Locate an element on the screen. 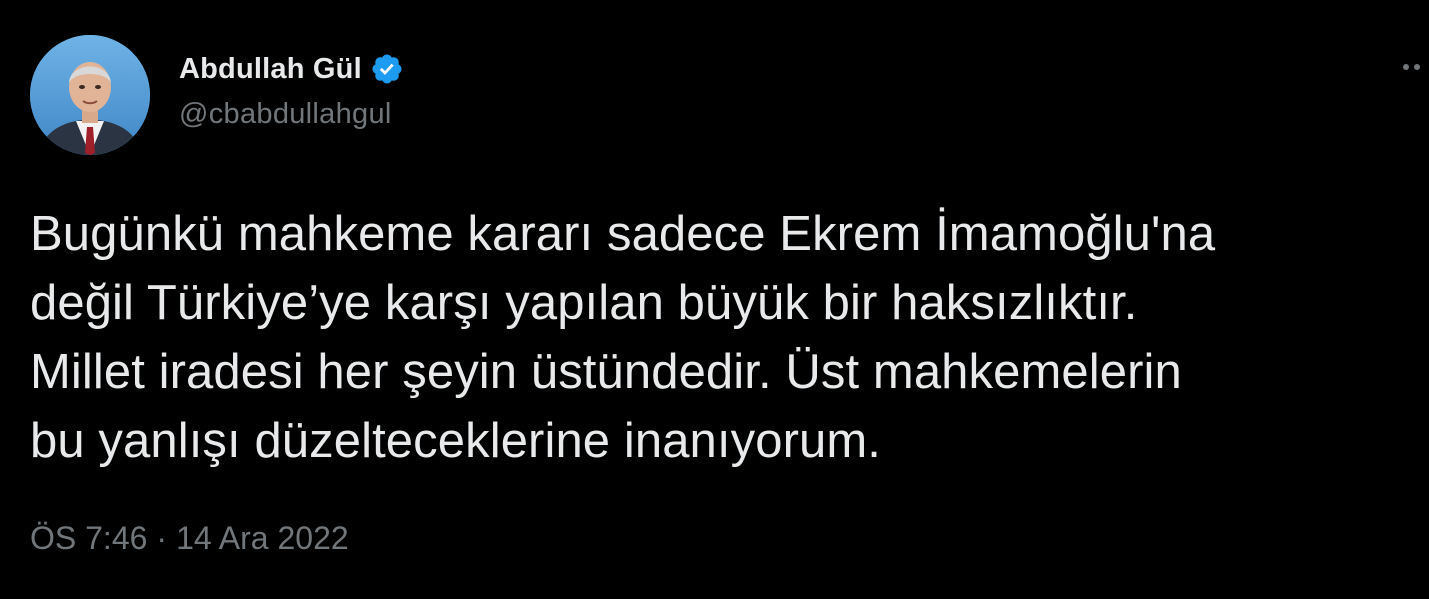 The image size is (1429, 599). more-options-icon is located at coordinates (1414, 67).